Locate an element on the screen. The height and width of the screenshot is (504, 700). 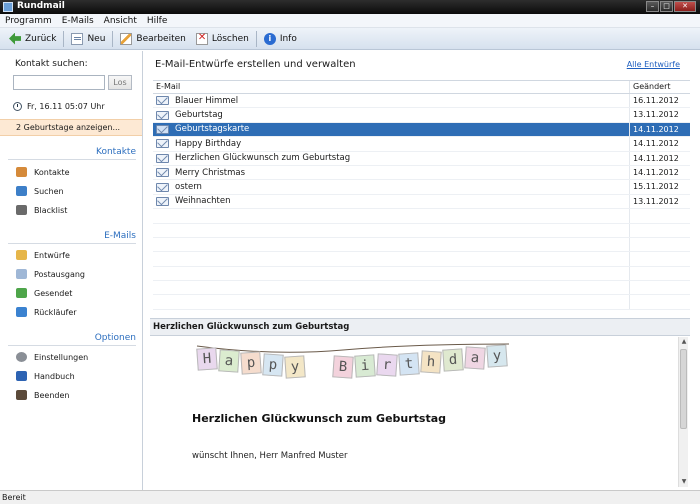
back-button: Zurück is located at coordinates (32, 39).